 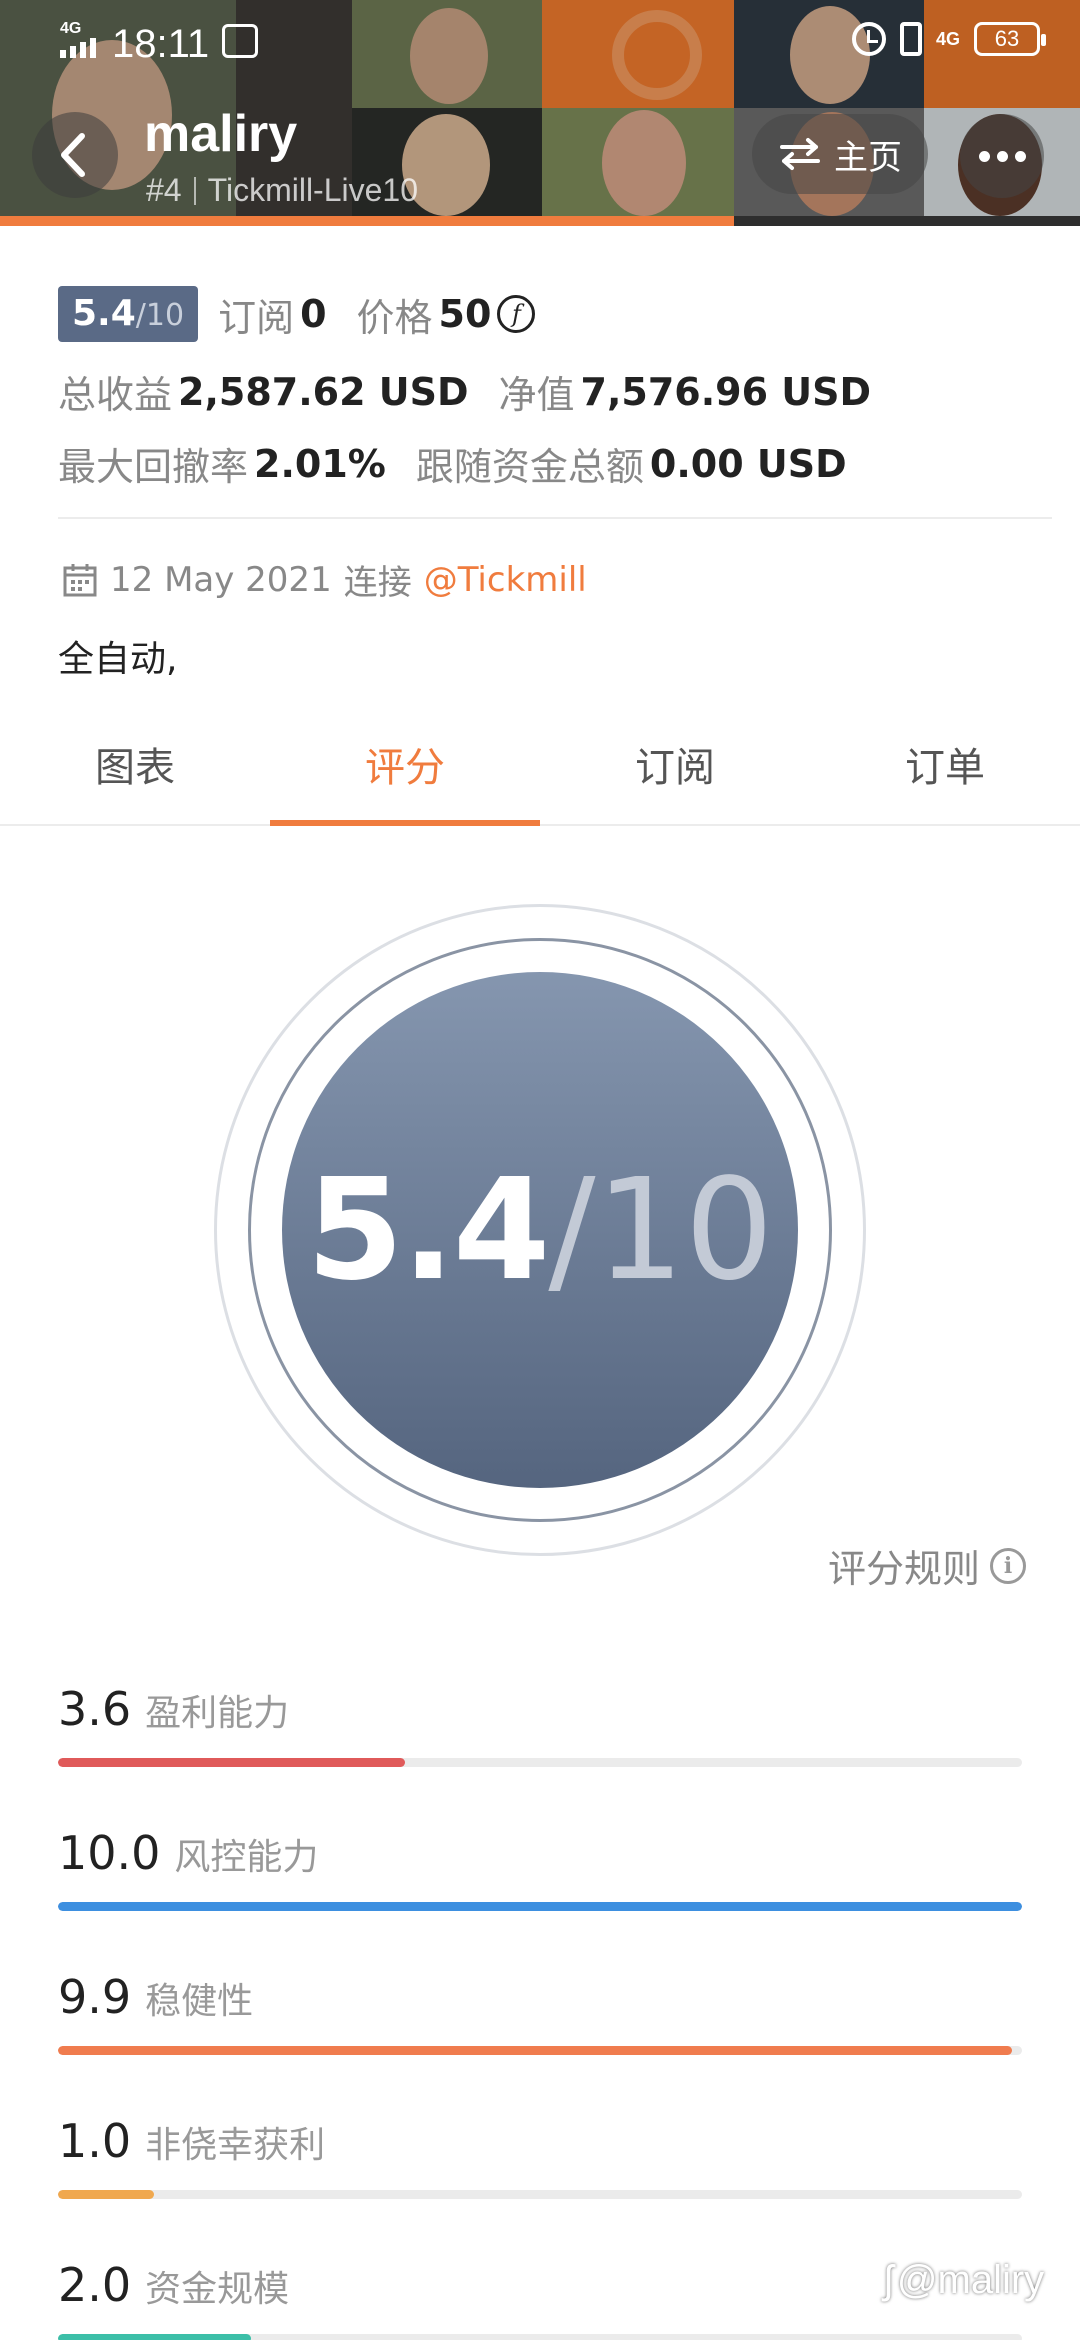 What do you see at coordinates (465, 314) in the screenshot?
I see `price-value: 50` at bounding box center [465, 314].